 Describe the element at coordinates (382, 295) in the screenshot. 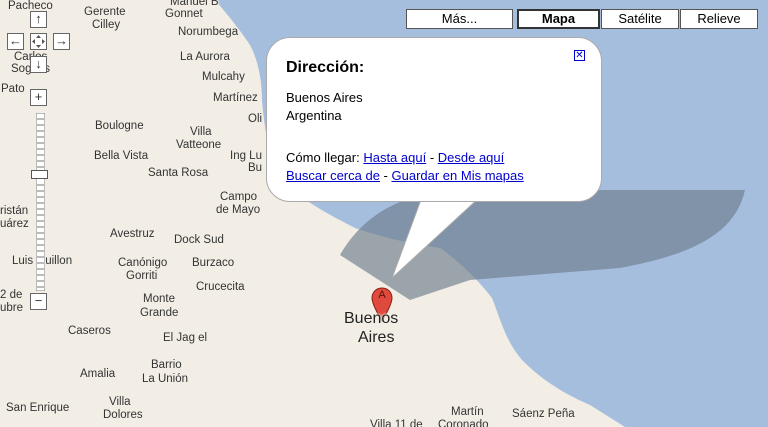

I see `marker-letter: A` at that location.